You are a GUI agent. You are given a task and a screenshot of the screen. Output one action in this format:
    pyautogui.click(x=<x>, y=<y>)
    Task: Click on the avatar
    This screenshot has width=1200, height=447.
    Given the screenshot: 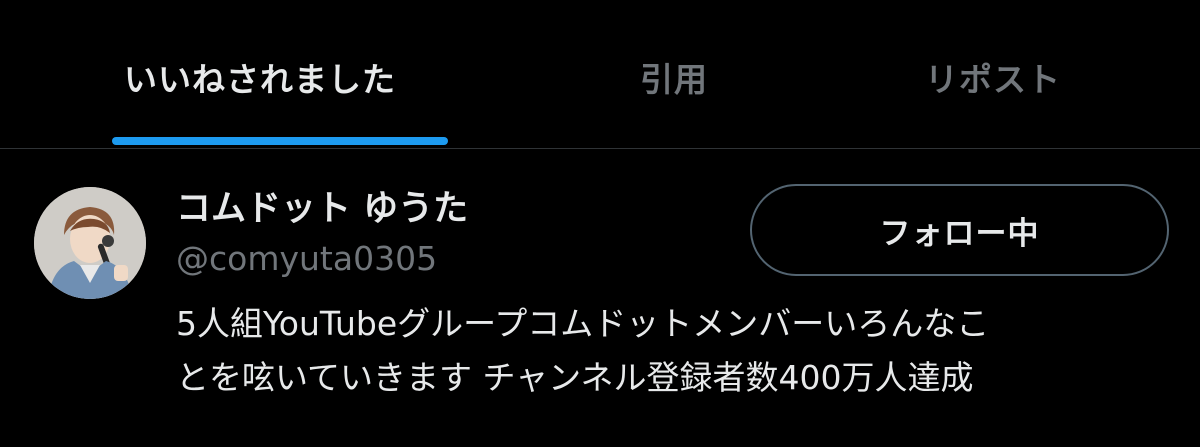 What is the action you would take?
    pyautogui.click(x=90, y=243)
    